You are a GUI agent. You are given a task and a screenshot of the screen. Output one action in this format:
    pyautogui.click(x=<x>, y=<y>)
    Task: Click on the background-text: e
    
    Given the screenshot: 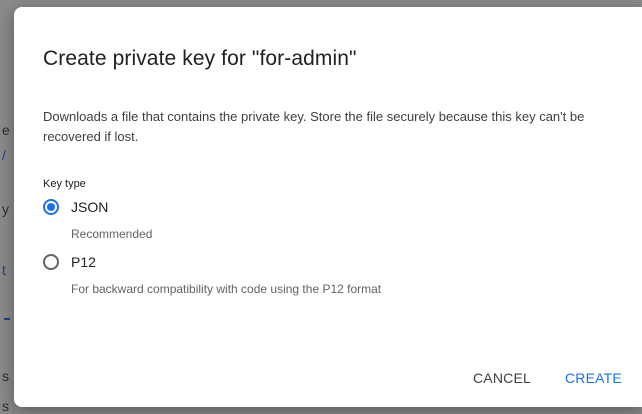 What is the action you would take?
    pyautogui.click(x=6, y=130)
    